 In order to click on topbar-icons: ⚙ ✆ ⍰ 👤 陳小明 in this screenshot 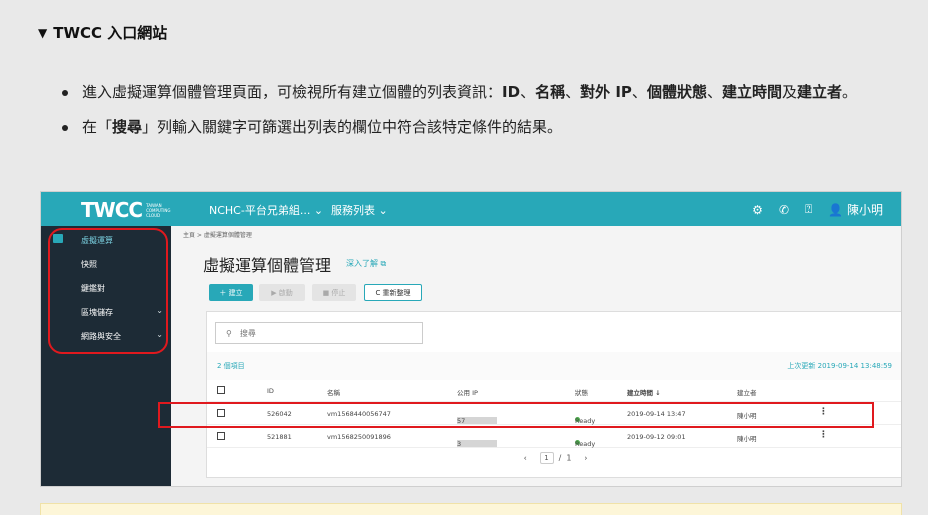, I will do `click(817, 209)`.